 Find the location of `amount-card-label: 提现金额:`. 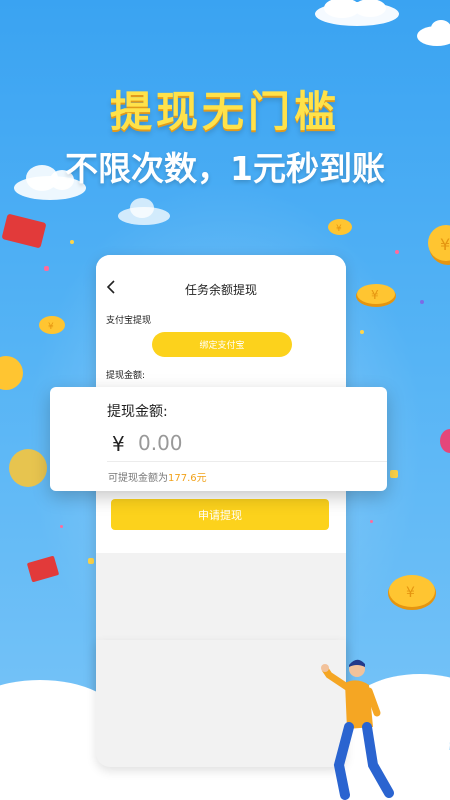

amount-card-label: 提现金额: is located at coordinates (137, 412).